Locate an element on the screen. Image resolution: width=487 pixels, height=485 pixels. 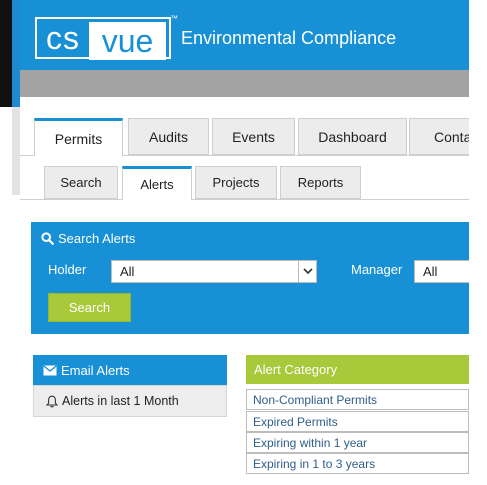
tab-dashboard: Dashboard is located at coordinates (352, 136).